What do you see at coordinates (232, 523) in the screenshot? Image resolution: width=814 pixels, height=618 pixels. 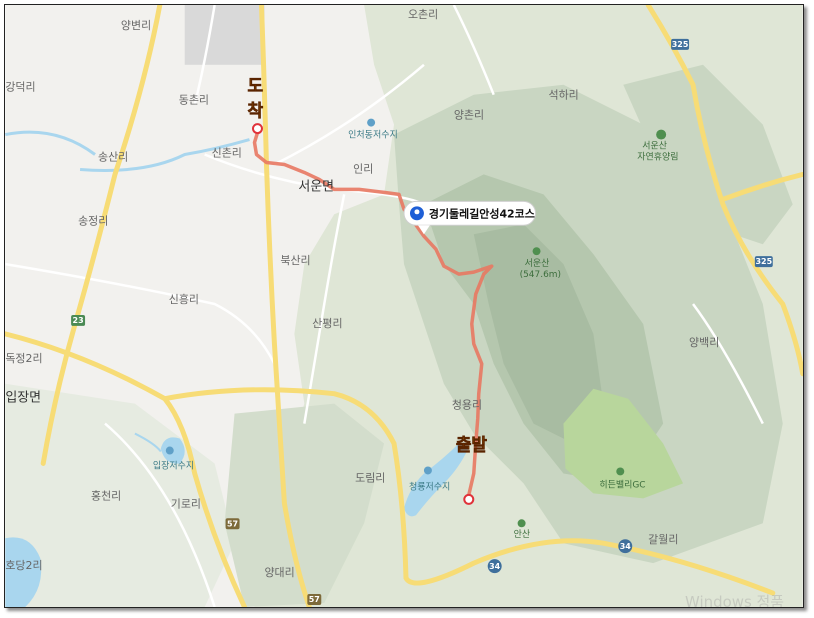 I see `road-shield-57a-label: 57` at bounding box center [232, 523].